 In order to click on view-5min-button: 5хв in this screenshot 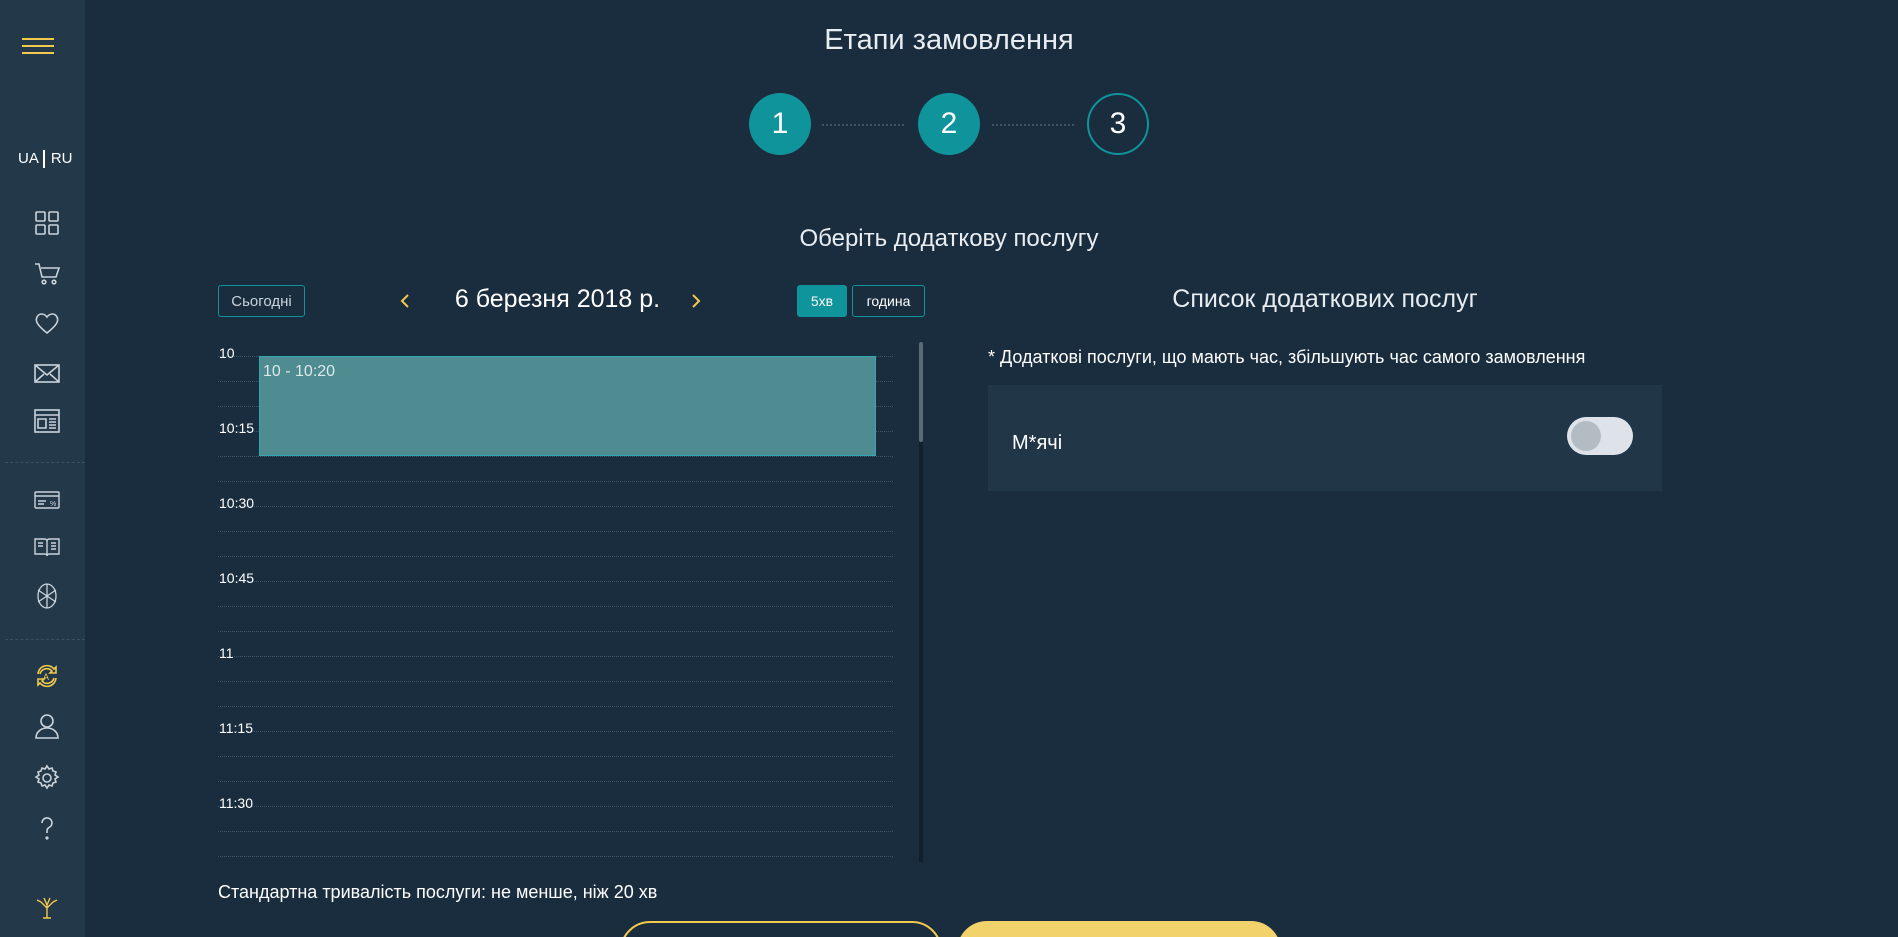, I will do `click(822, 301)`.